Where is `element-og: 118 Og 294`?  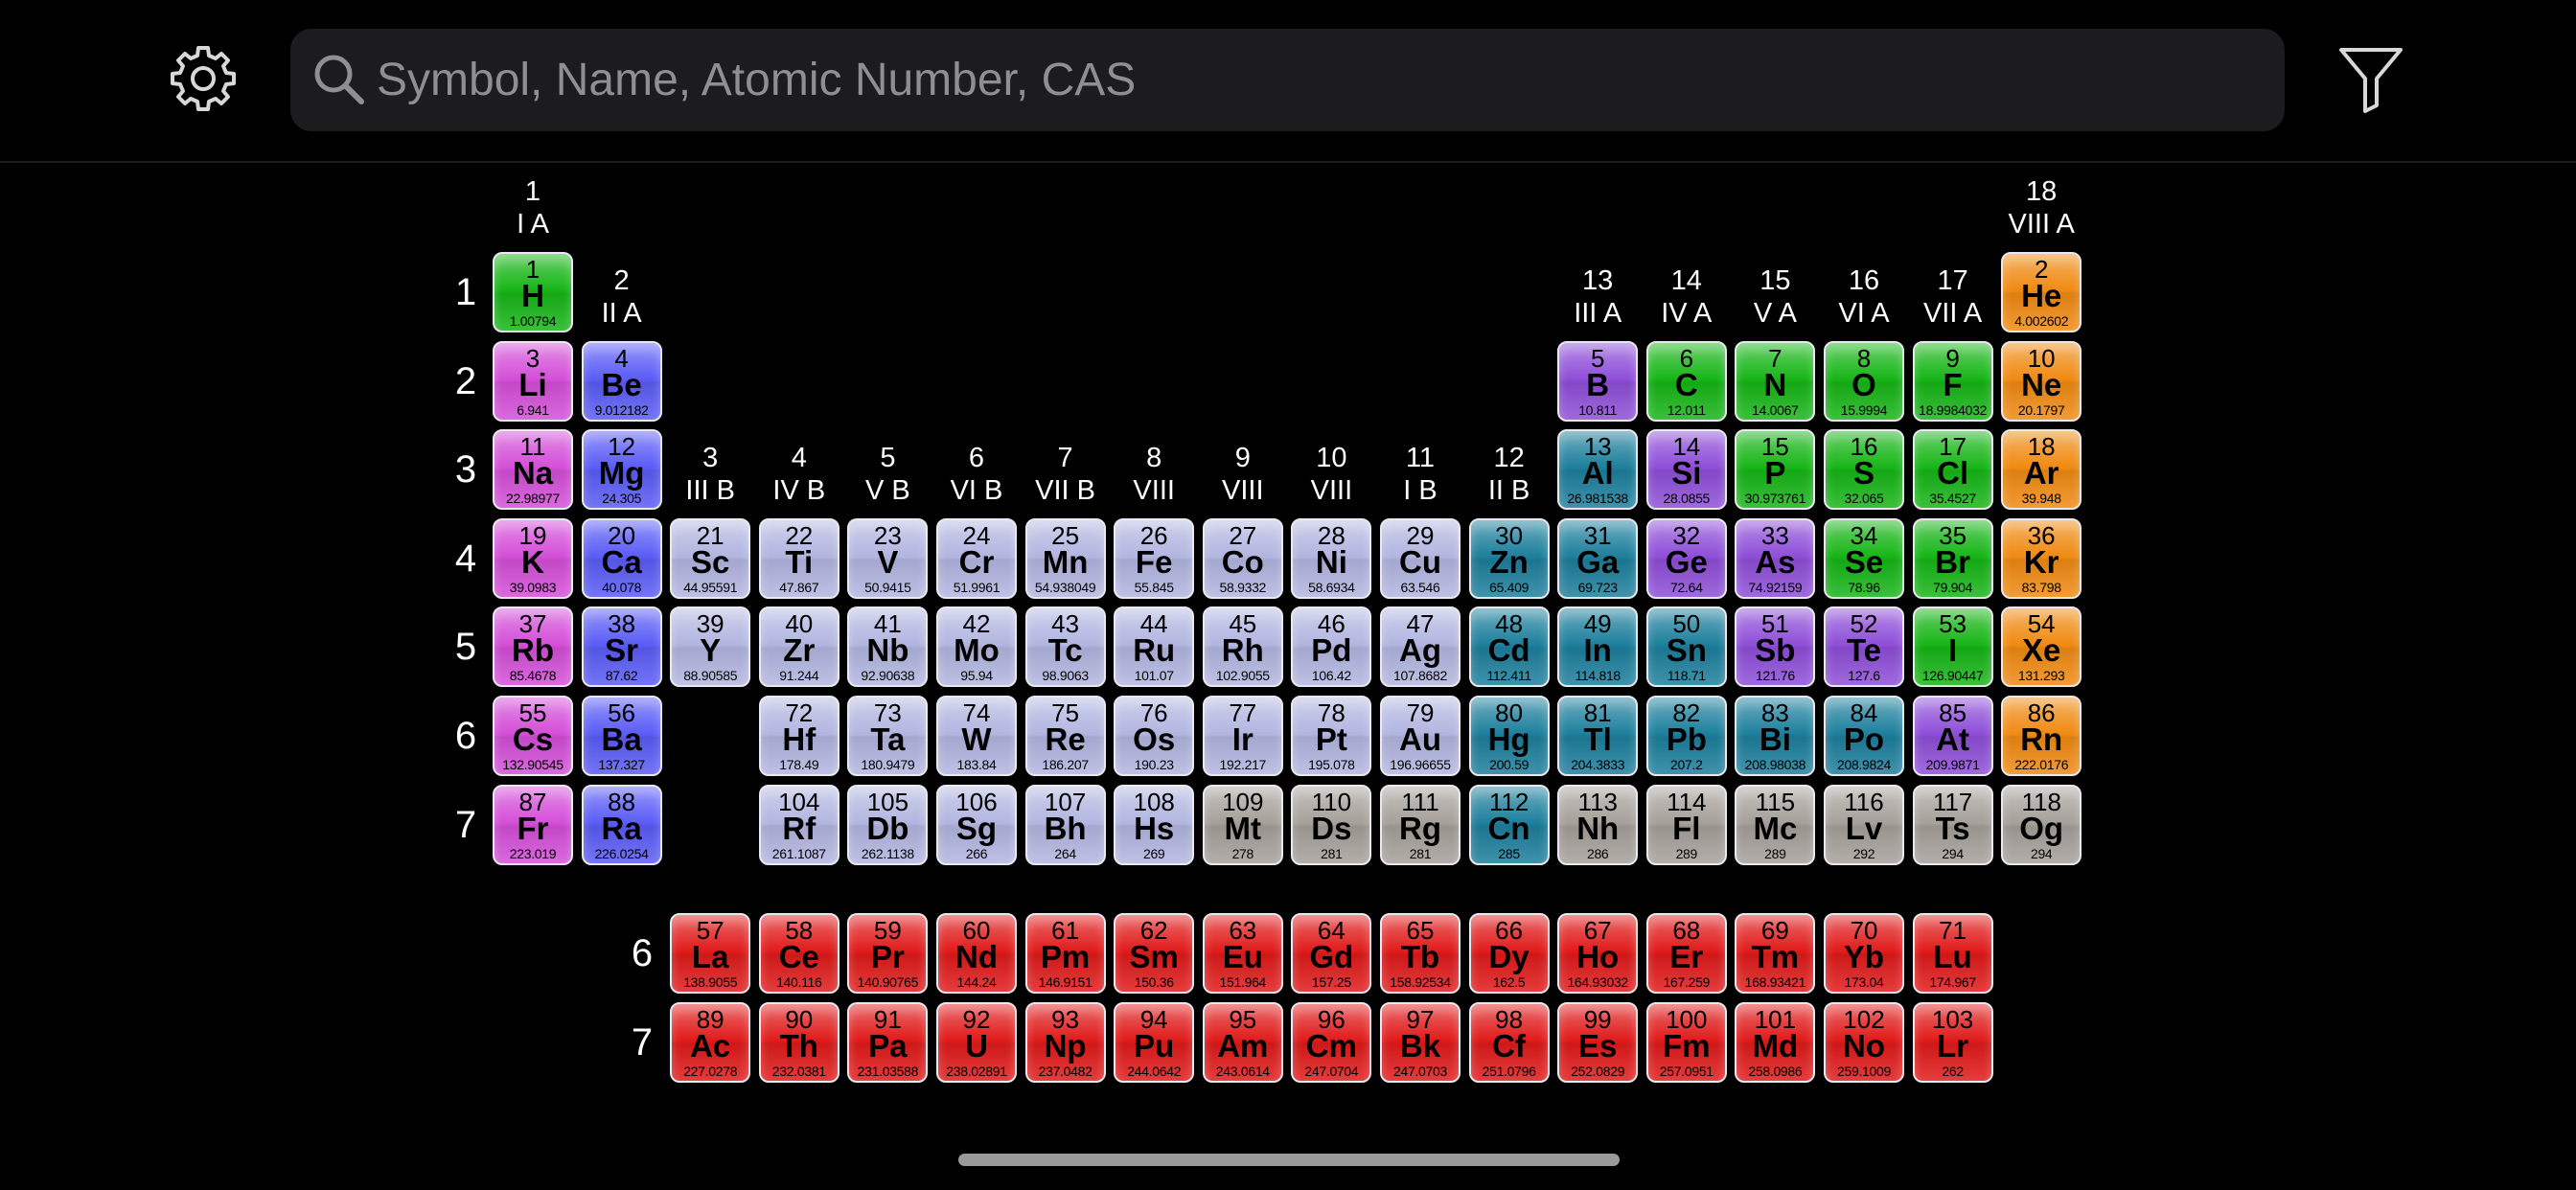 element-og: 118 Og 294 is located at coordinates (2042, 825).